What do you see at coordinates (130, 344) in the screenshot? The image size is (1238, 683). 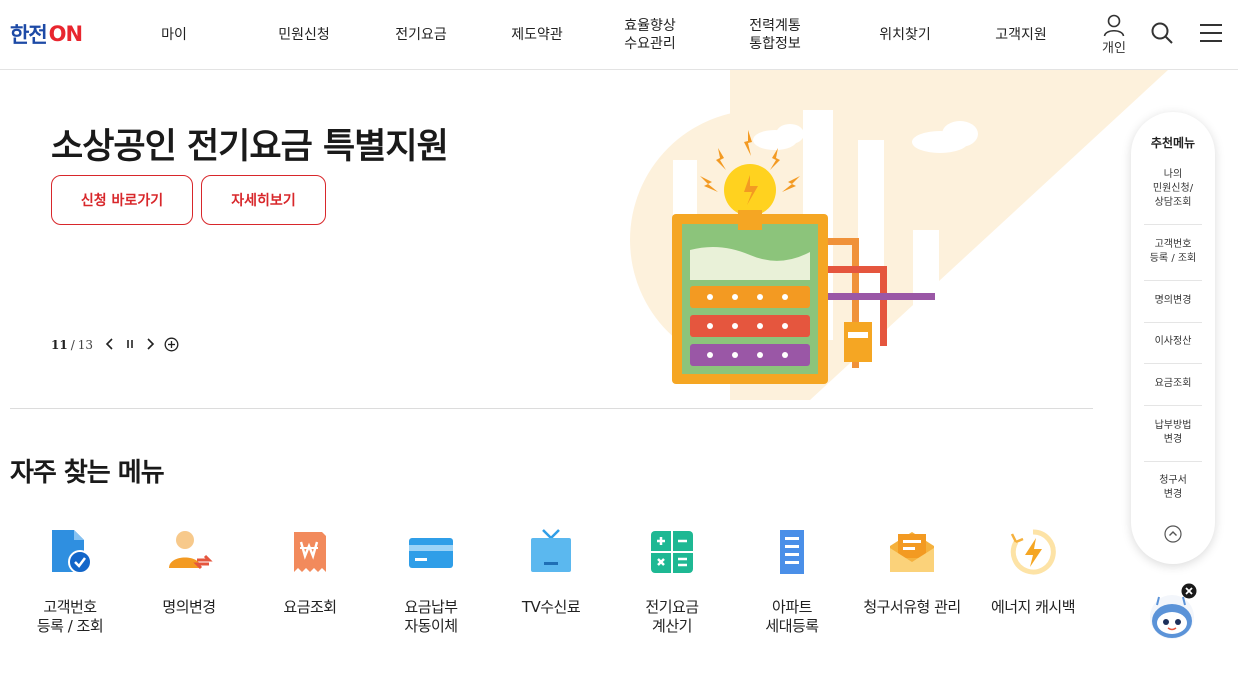 I see `pause-icon` at bounding box center [130, 344].